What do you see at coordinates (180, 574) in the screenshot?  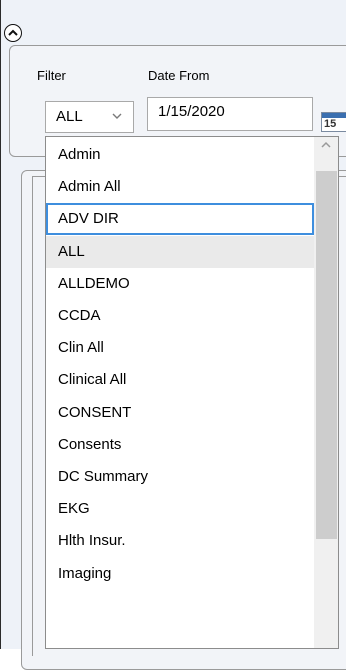 I see `dropdown-option: Imaging` at bounding box center [180, 574].